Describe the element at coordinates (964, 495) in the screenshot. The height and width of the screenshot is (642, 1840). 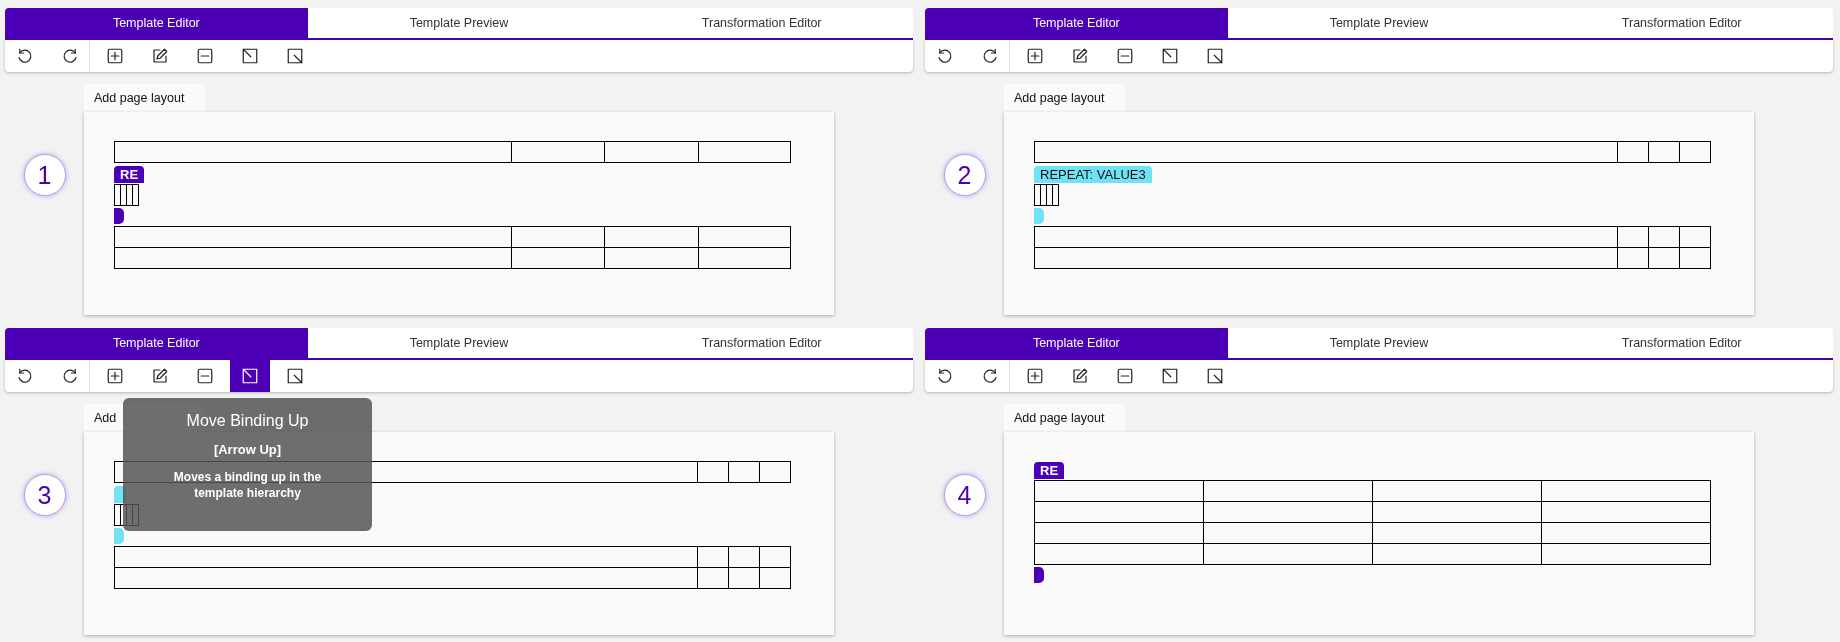
I see `step-number: 4` at that location.